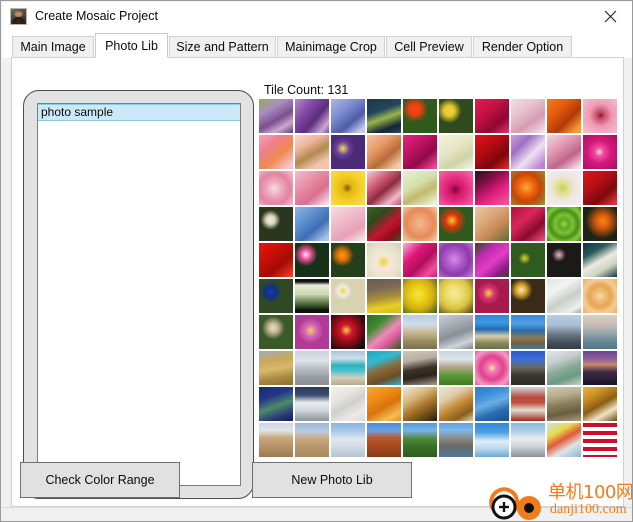  What do you see at coordinates (348, 260) in the screenshot?
I see `tile-thumbnail-orange-marigolds` at bounding box center [348, 260].